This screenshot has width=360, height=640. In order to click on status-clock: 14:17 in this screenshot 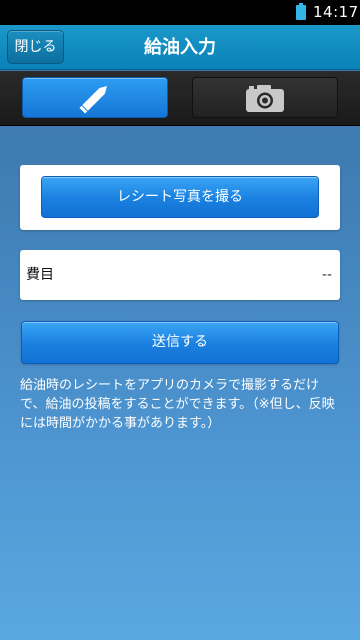, I will do `click(336, 12)`.